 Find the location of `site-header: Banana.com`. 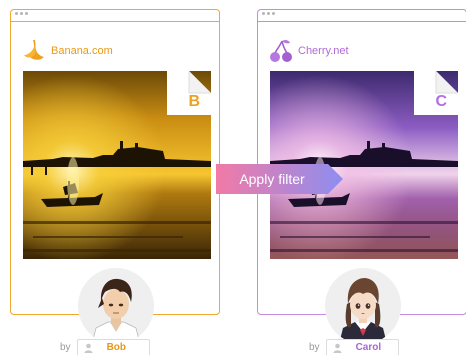

site-header: Banana.com is located at coordinates (67, 51).